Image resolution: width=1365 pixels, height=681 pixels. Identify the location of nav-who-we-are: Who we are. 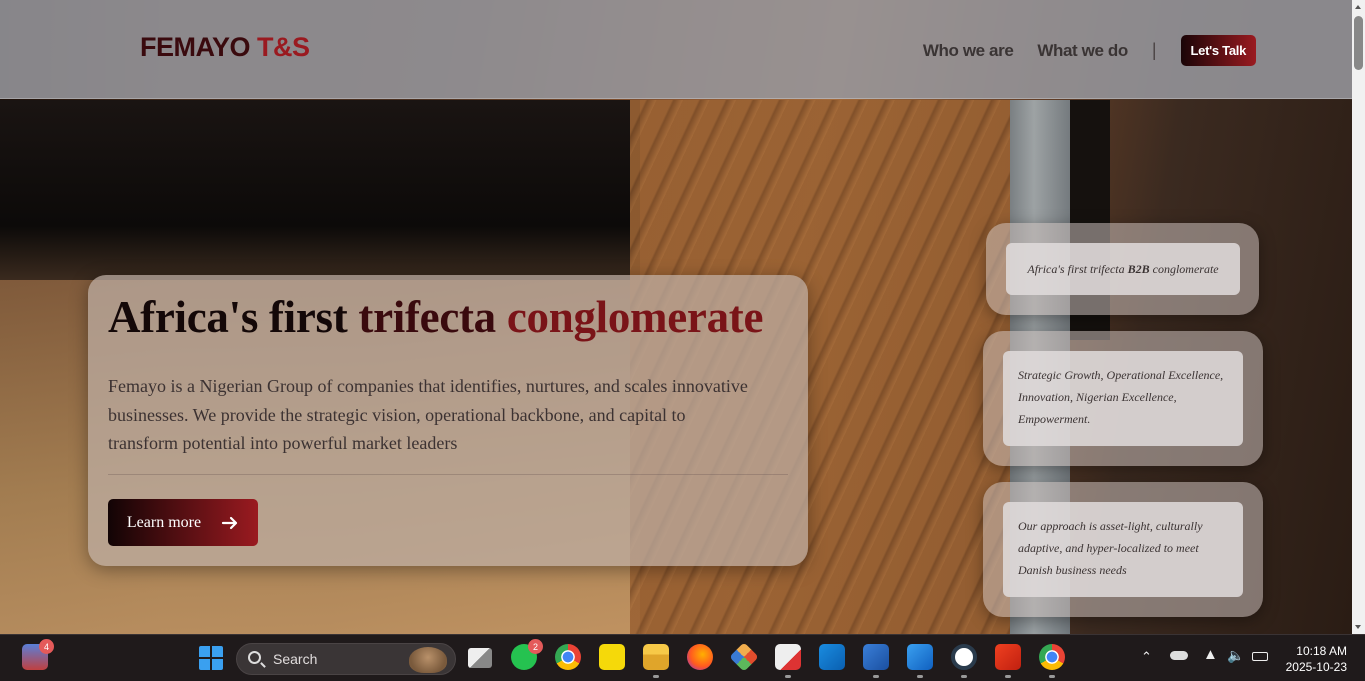
(968, 51).